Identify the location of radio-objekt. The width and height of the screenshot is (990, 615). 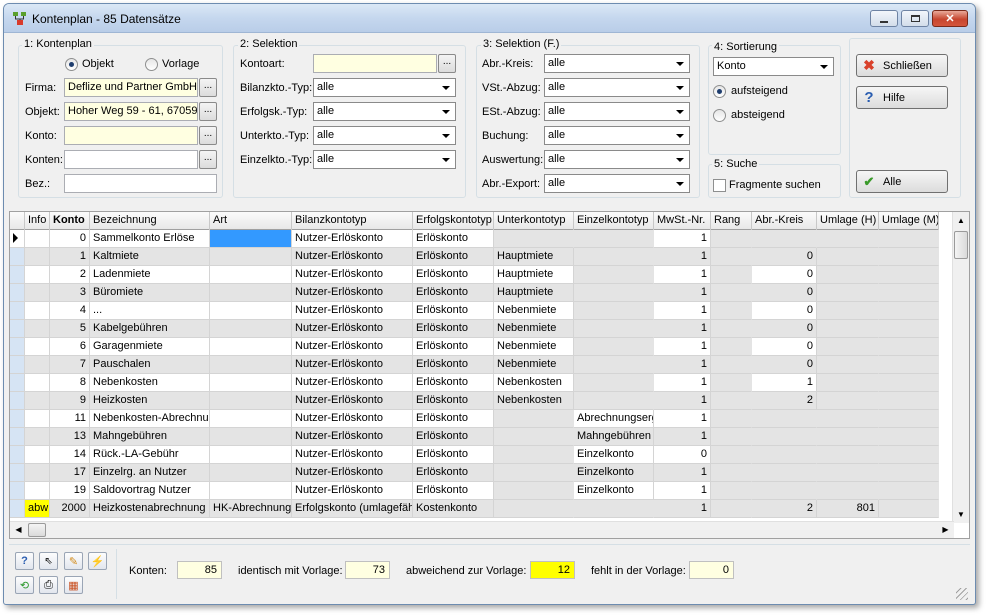
(71, 64).